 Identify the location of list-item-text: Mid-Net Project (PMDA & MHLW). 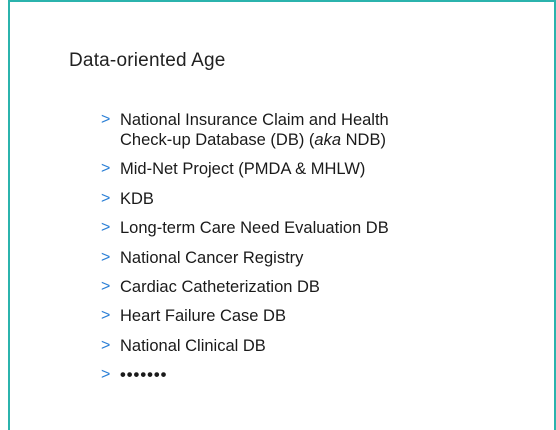
(243, 169).